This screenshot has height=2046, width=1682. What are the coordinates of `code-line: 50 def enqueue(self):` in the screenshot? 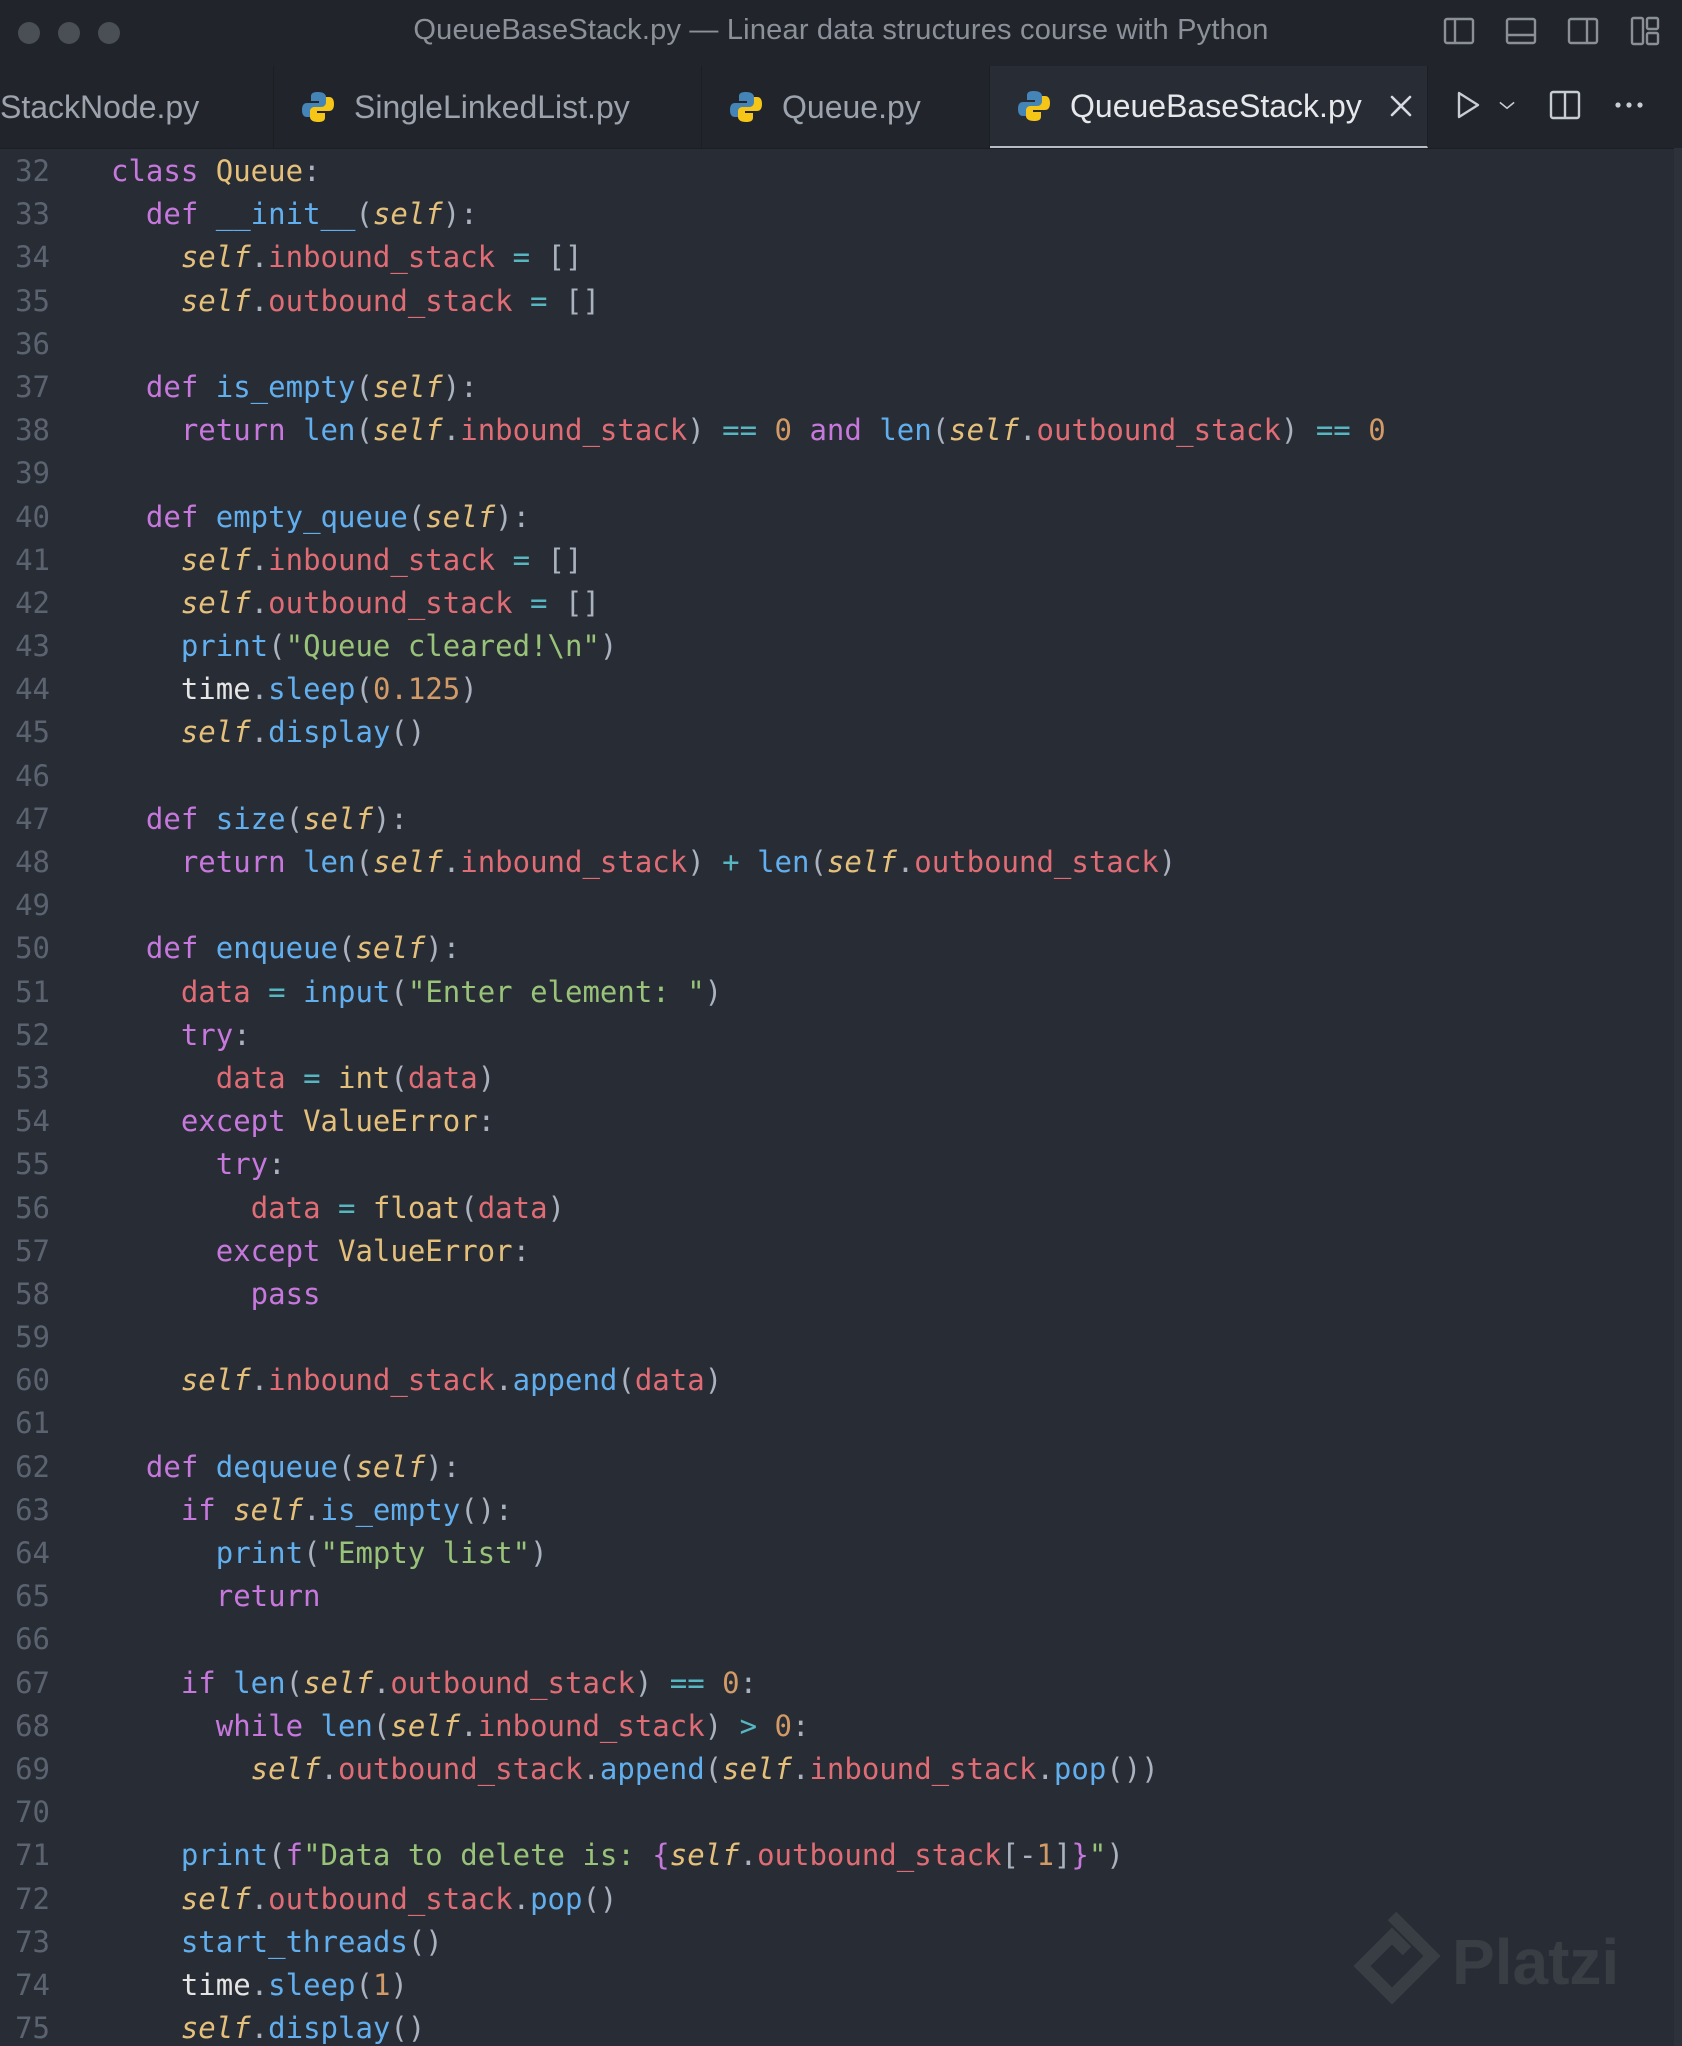 It's located at (838, 948).